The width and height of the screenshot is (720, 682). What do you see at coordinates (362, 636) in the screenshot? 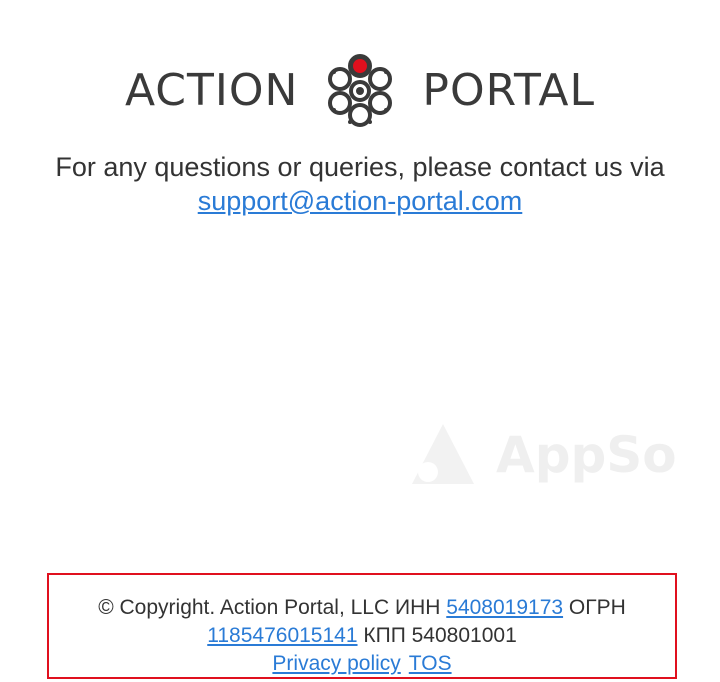
I see `footer-line-2: 1185476015141 КПП 540801001` at bounding box center [362, 636].